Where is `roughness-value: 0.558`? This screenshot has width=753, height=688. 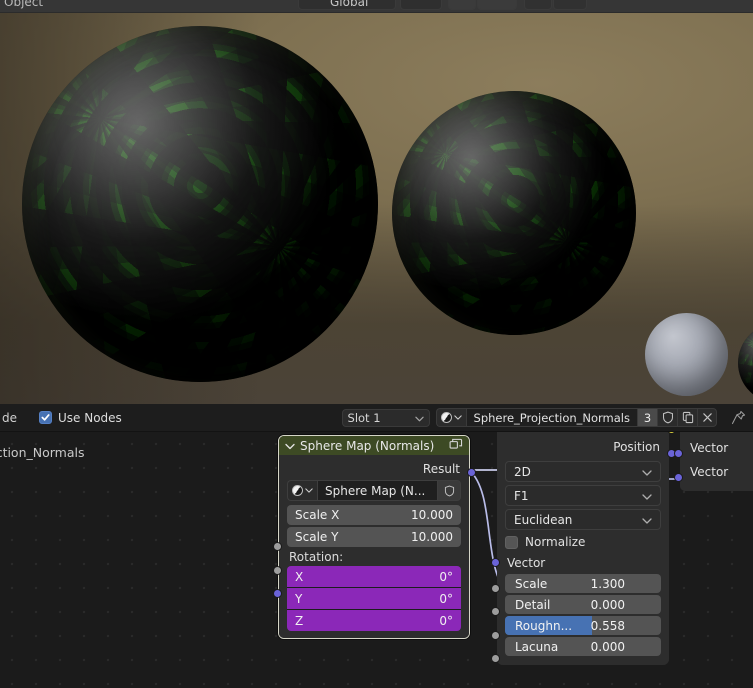 roughness-value: 0.558 is located at coordinates (607, 625).